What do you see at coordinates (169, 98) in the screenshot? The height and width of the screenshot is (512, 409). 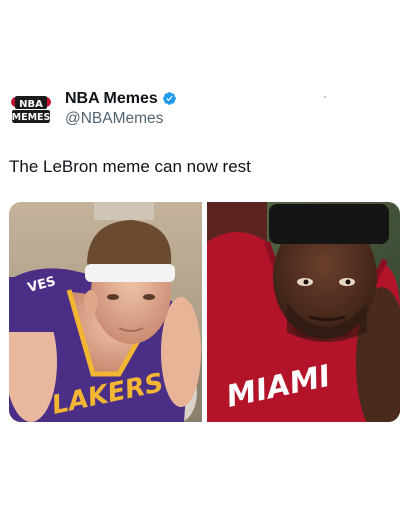 I see `verified-badge-icon` at bounding box center [169, 98].